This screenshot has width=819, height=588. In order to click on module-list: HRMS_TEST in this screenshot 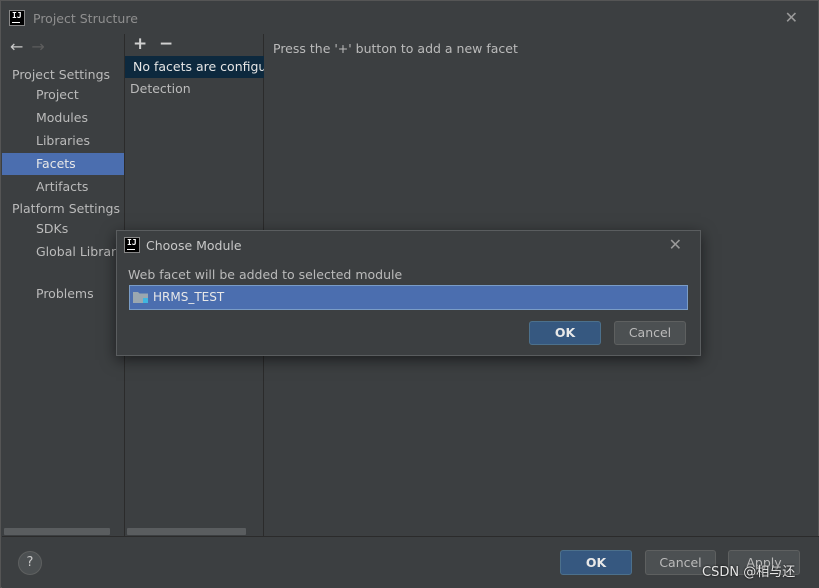, I will do `click(408, 297)`.